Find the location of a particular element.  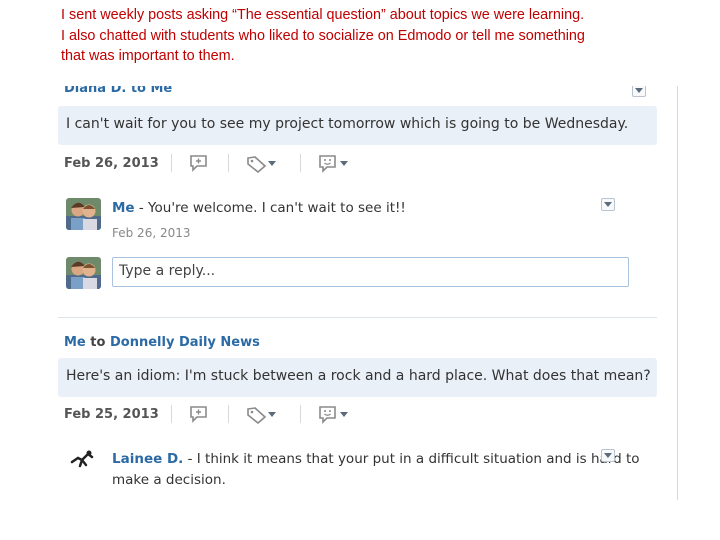

post-divider is located at coordinates (357, 317).